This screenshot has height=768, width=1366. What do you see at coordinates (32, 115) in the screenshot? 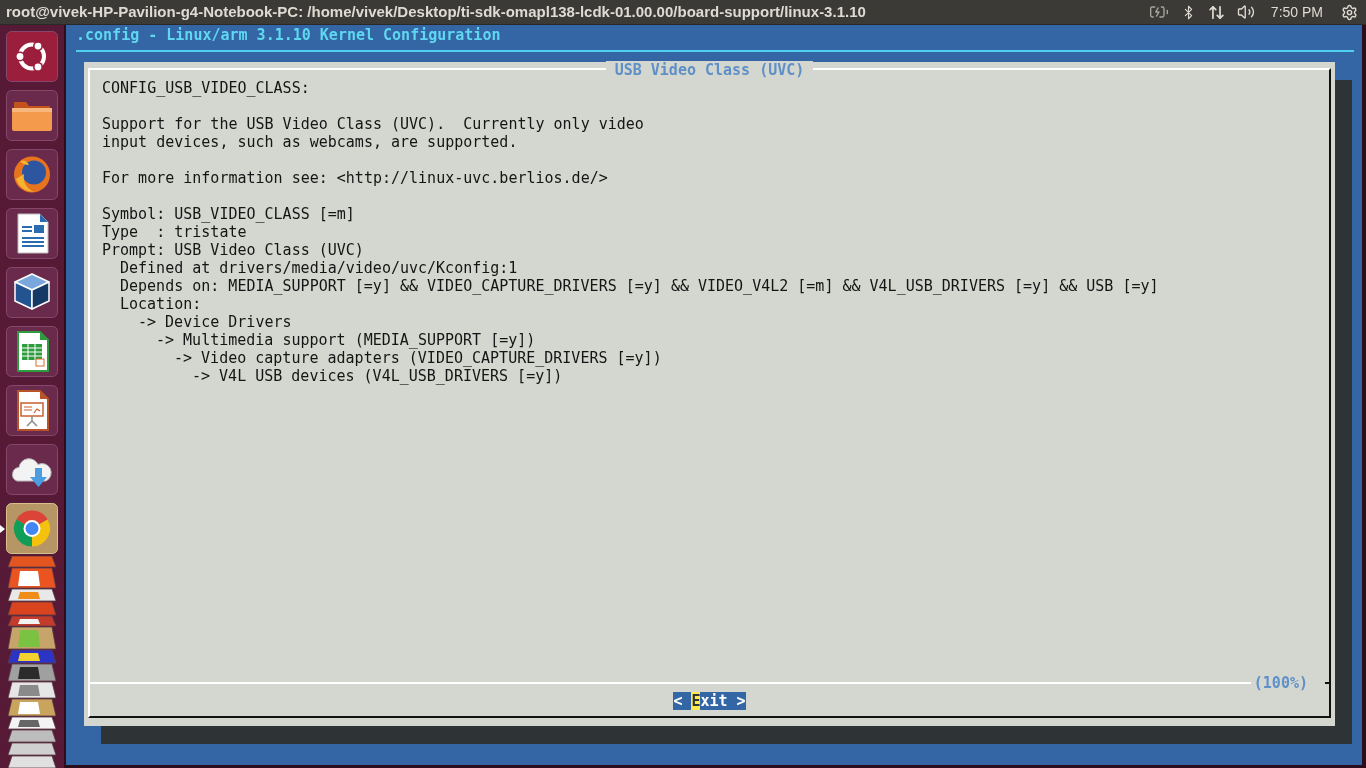
I see `folder-icon` at bounding box center [32, 115].